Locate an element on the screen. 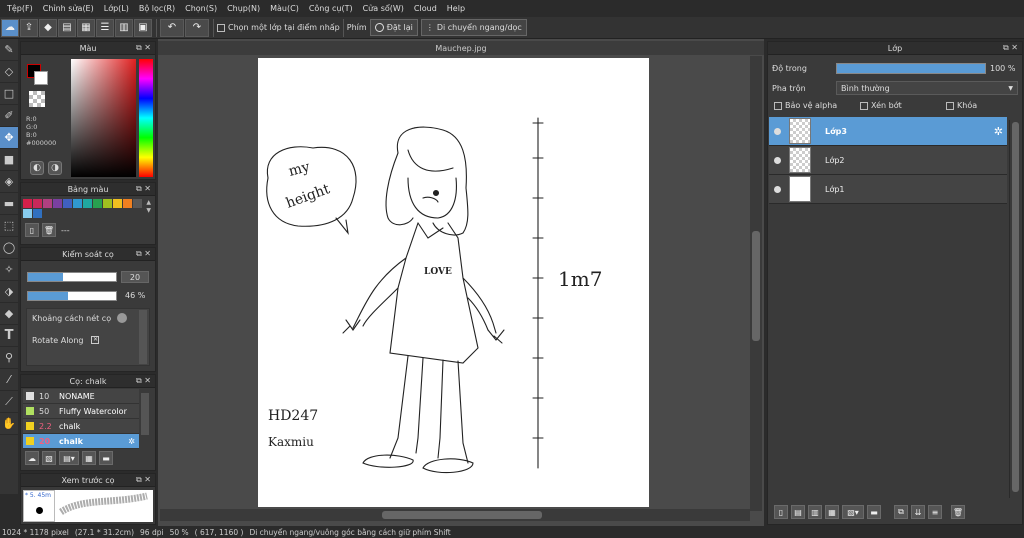 This screenshot has width=1024, height=538. add-layer-menu-icon: ▧▾ is located at coordinates (853, 512).